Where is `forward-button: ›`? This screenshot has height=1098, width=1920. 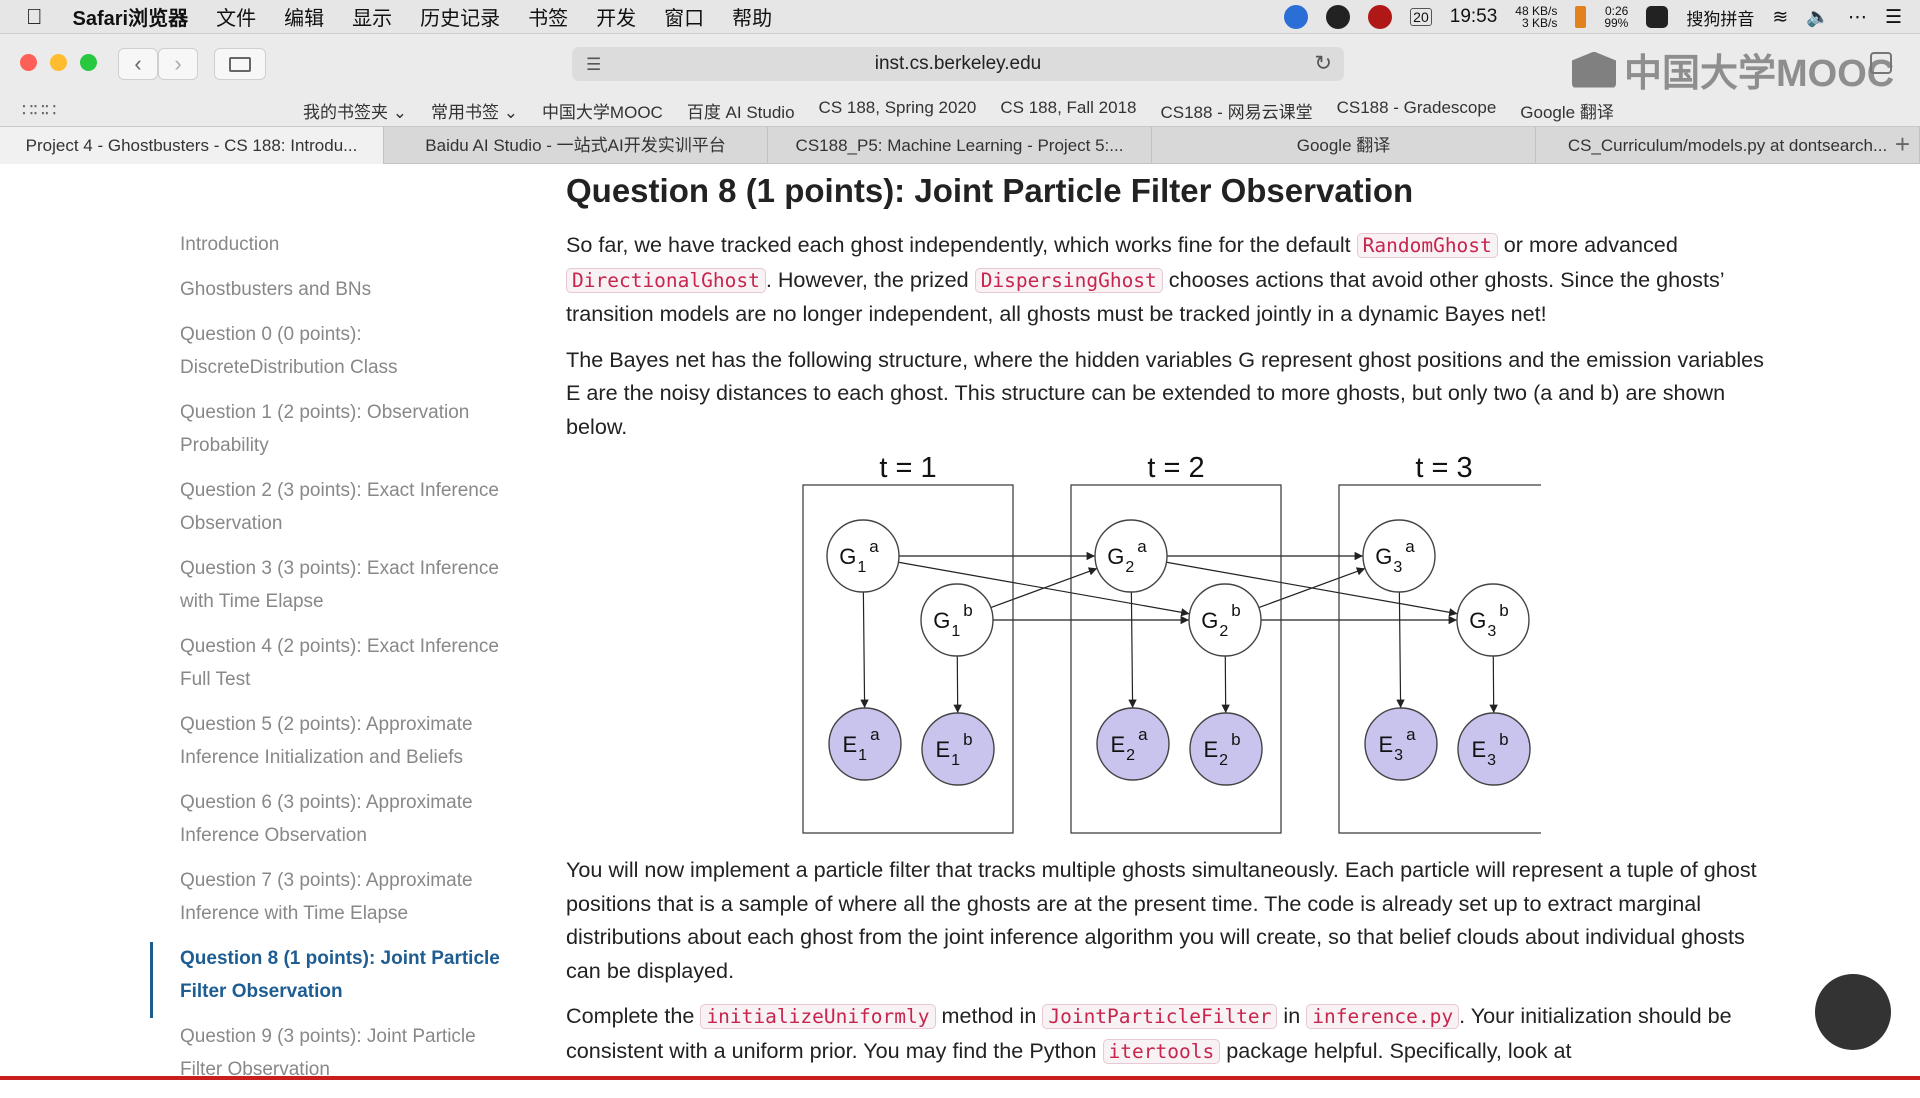 forward-button: › is located at coordinates (178, 64).